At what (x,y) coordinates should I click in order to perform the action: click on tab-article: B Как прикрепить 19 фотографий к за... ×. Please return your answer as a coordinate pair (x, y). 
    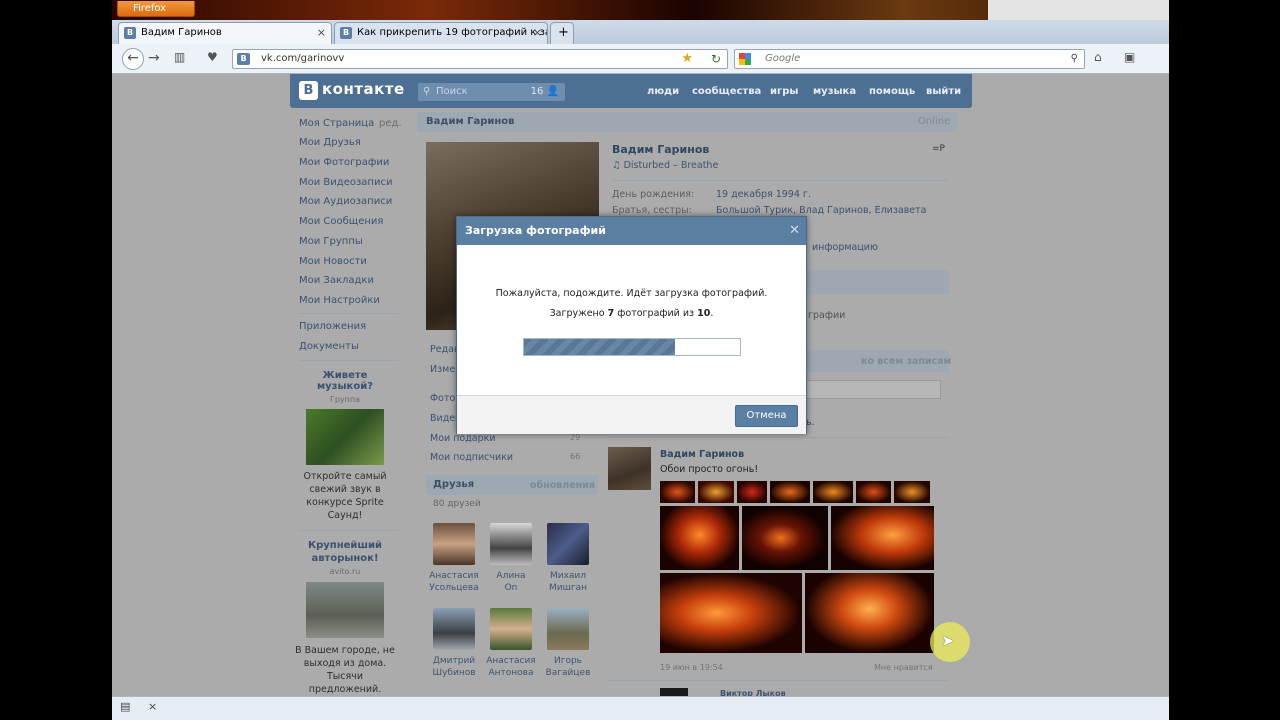
    Looking at the image, I should click on (441, 33).